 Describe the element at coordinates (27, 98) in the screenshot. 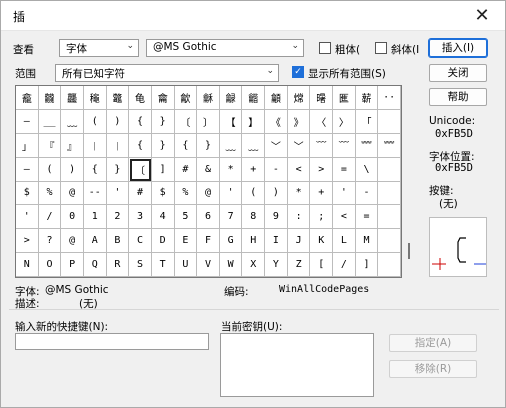

I see `symbol-cell: 龕` at that location.